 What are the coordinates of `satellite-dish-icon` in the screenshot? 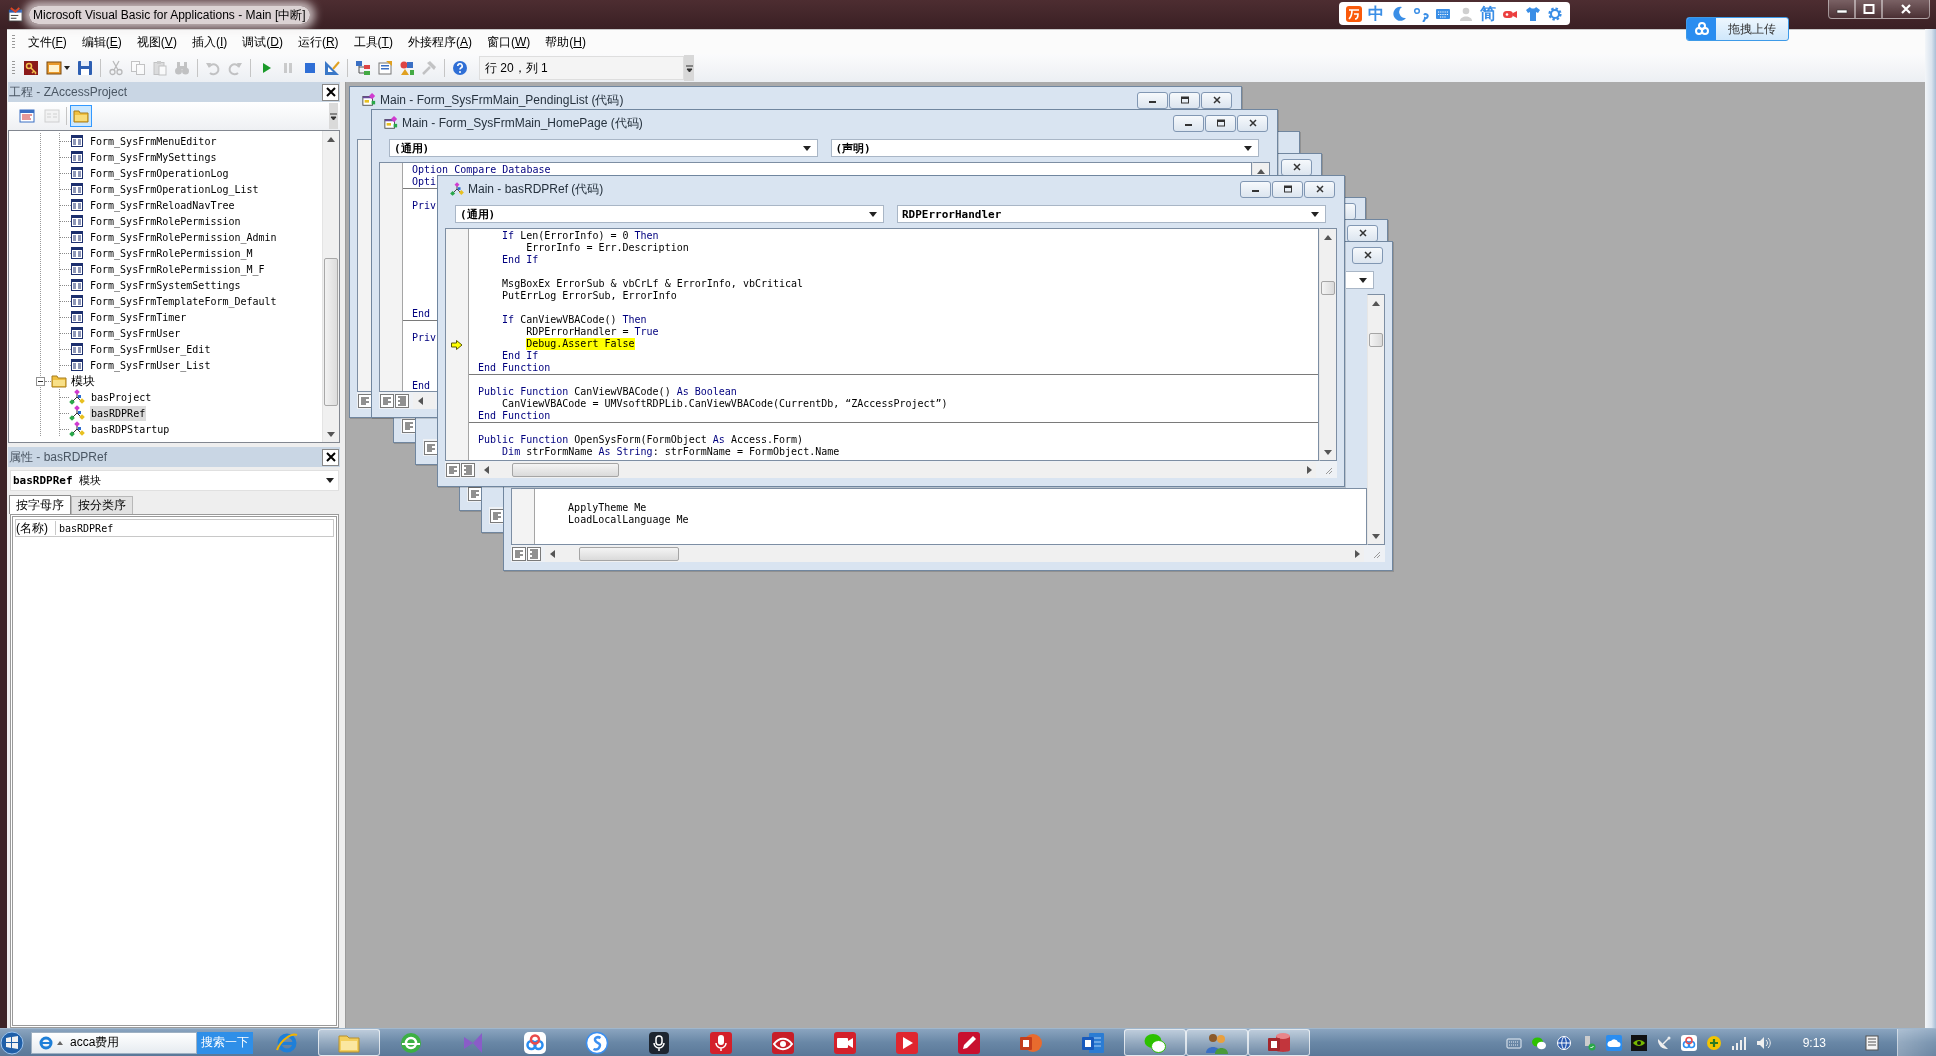 It's located at (1663, 1042).